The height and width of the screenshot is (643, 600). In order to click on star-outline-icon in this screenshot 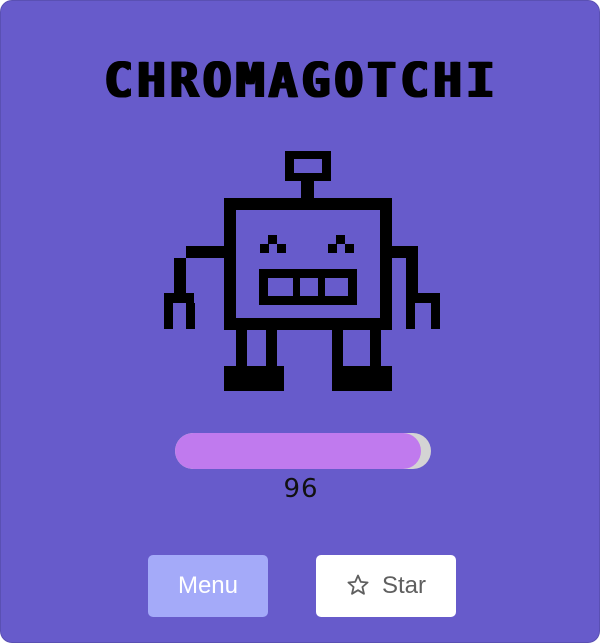, I will do `click(358, 584)`.